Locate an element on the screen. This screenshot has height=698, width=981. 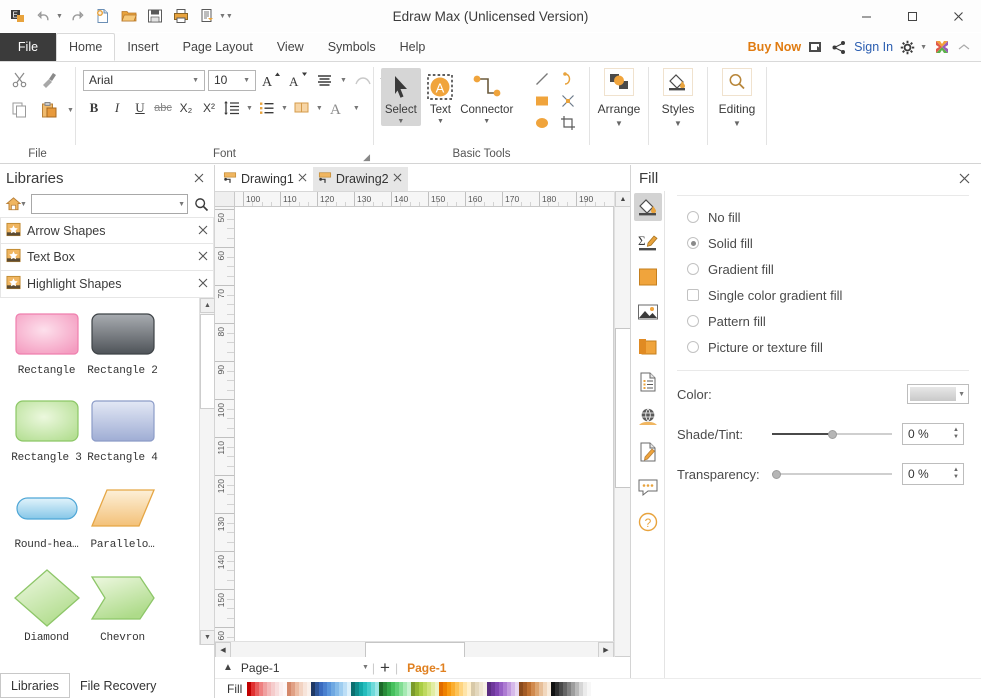
line-pen-icon: Σ is located at coordinates (648, 242).